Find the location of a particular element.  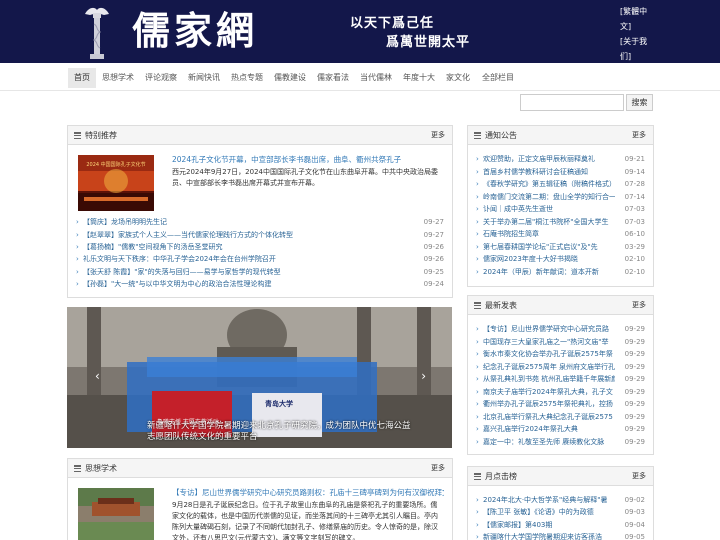

nav-item-commentary: 评论观察 is located at coordinates (161, 78).